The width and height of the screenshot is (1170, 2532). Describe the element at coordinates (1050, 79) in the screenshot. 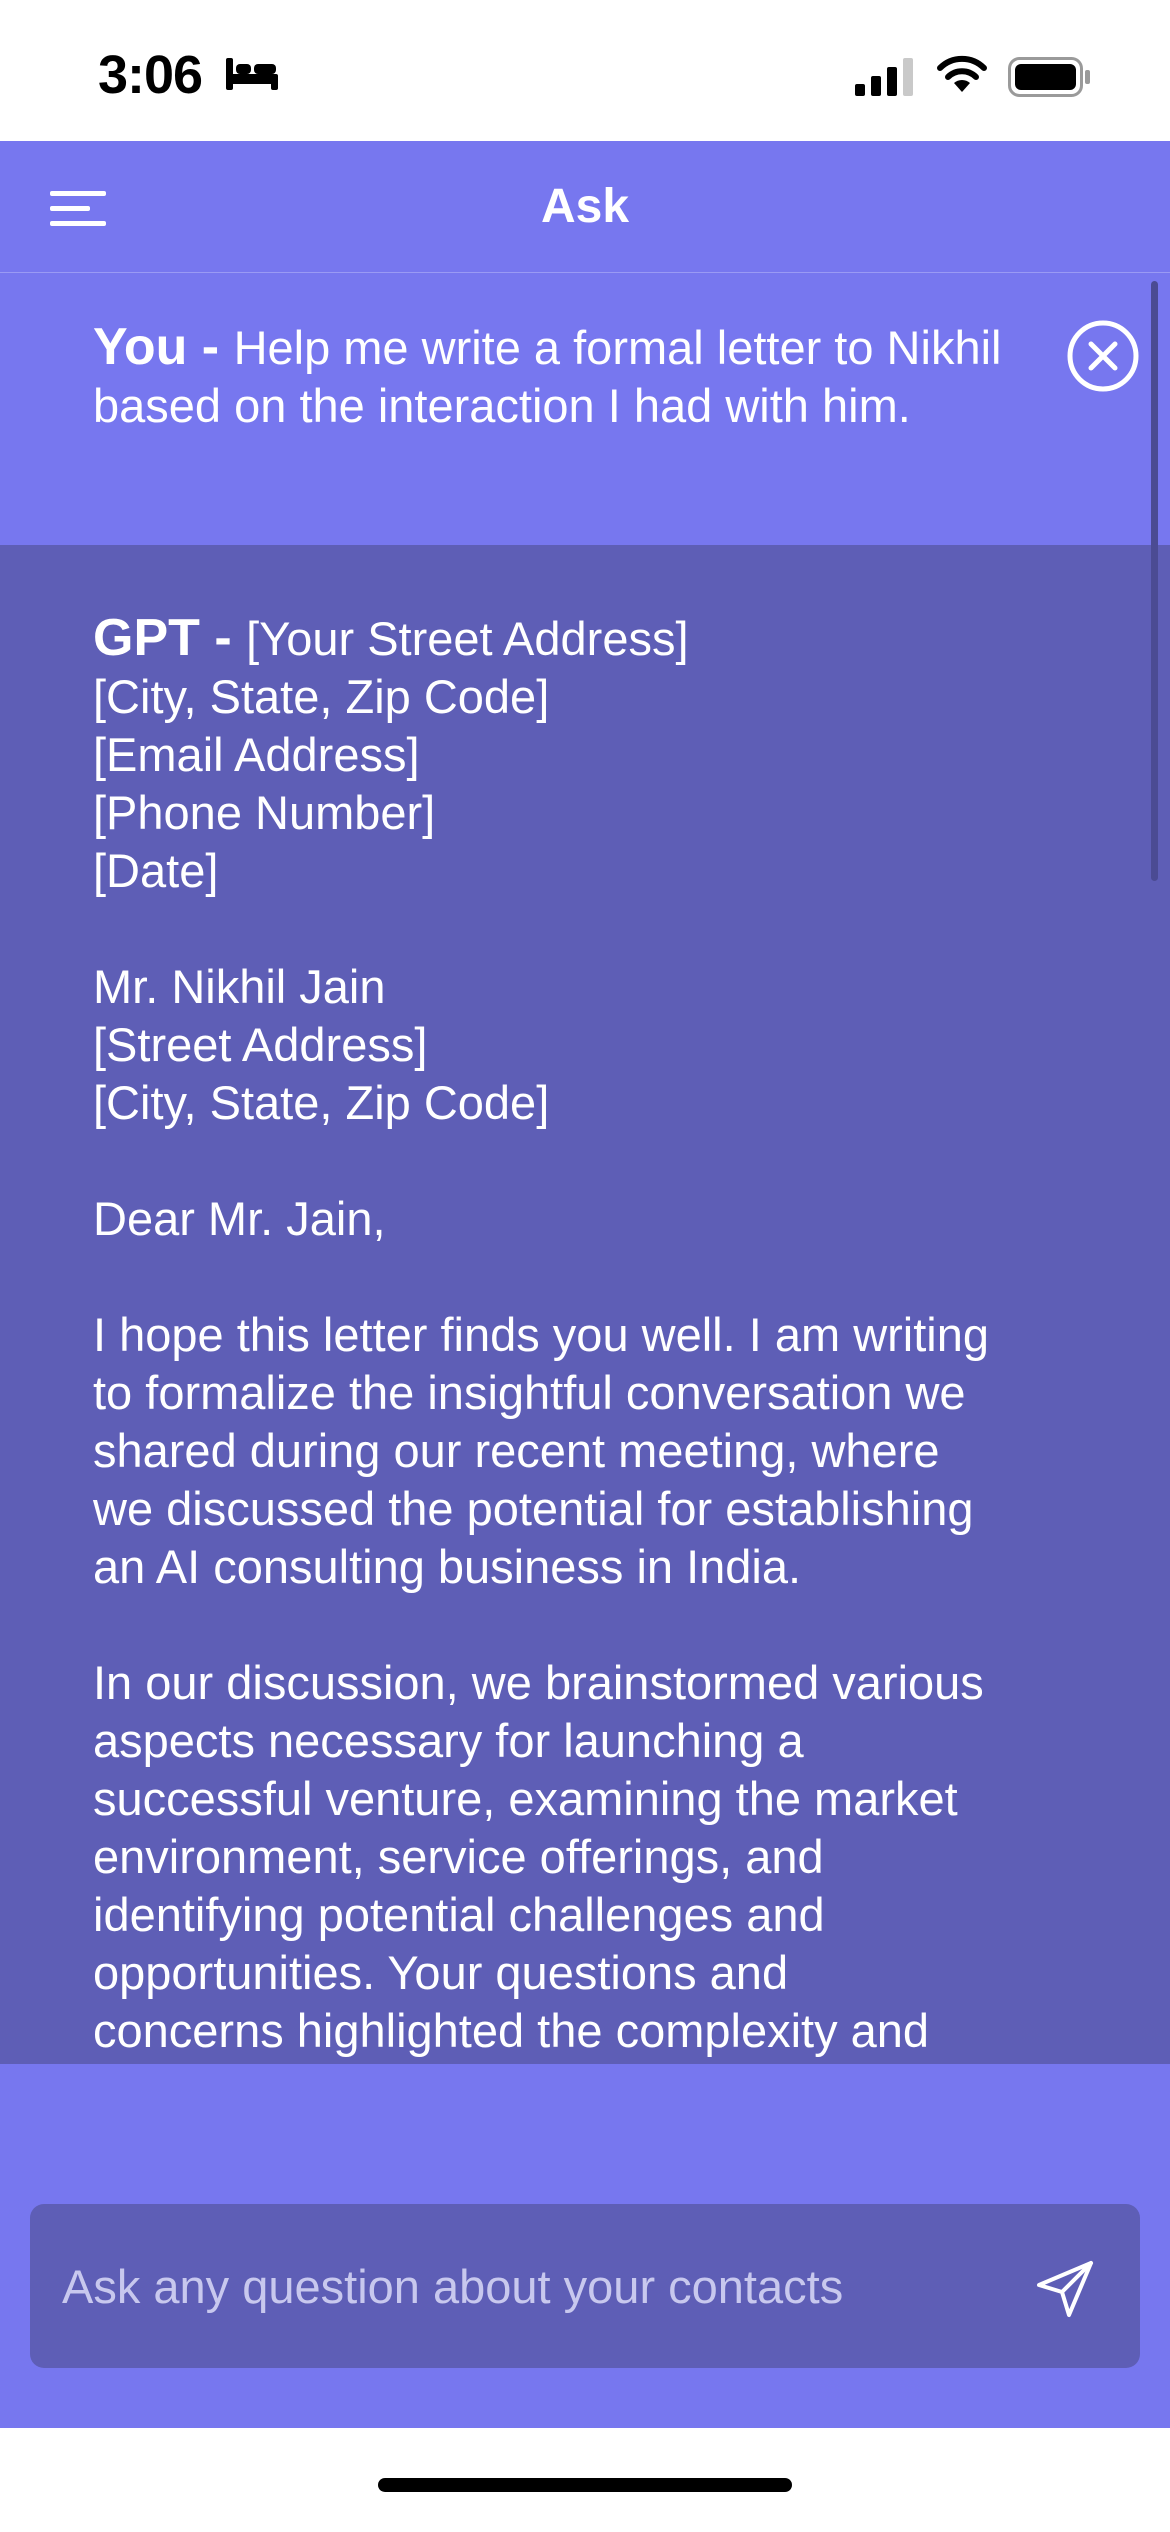

I see `battery-icon` at that location.